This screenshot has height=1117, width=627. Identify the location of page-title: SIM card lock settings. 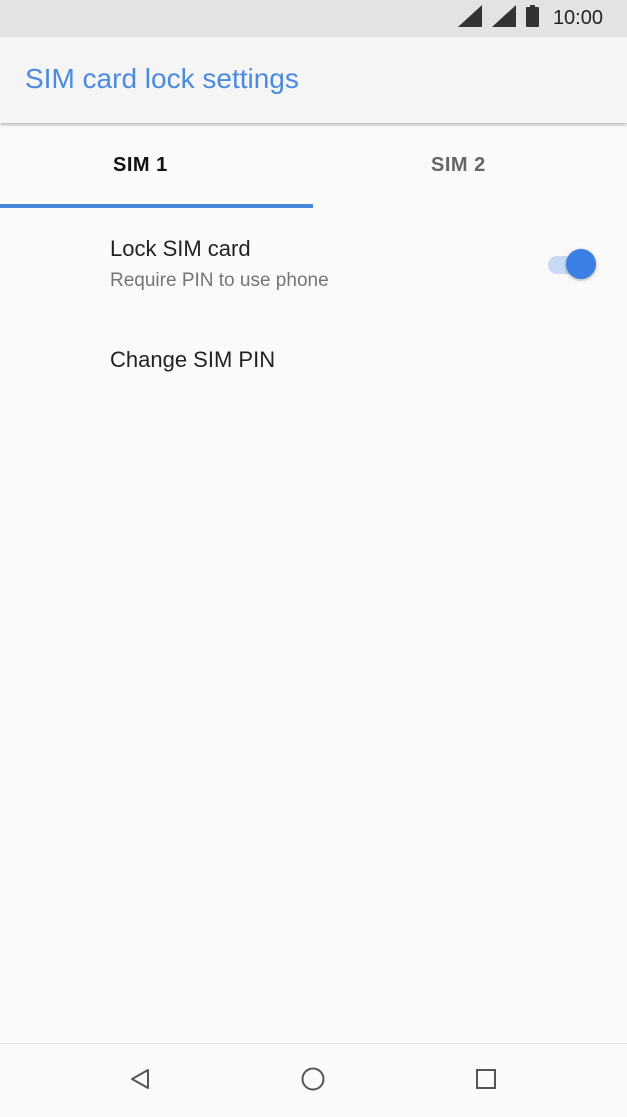
(162, 78).